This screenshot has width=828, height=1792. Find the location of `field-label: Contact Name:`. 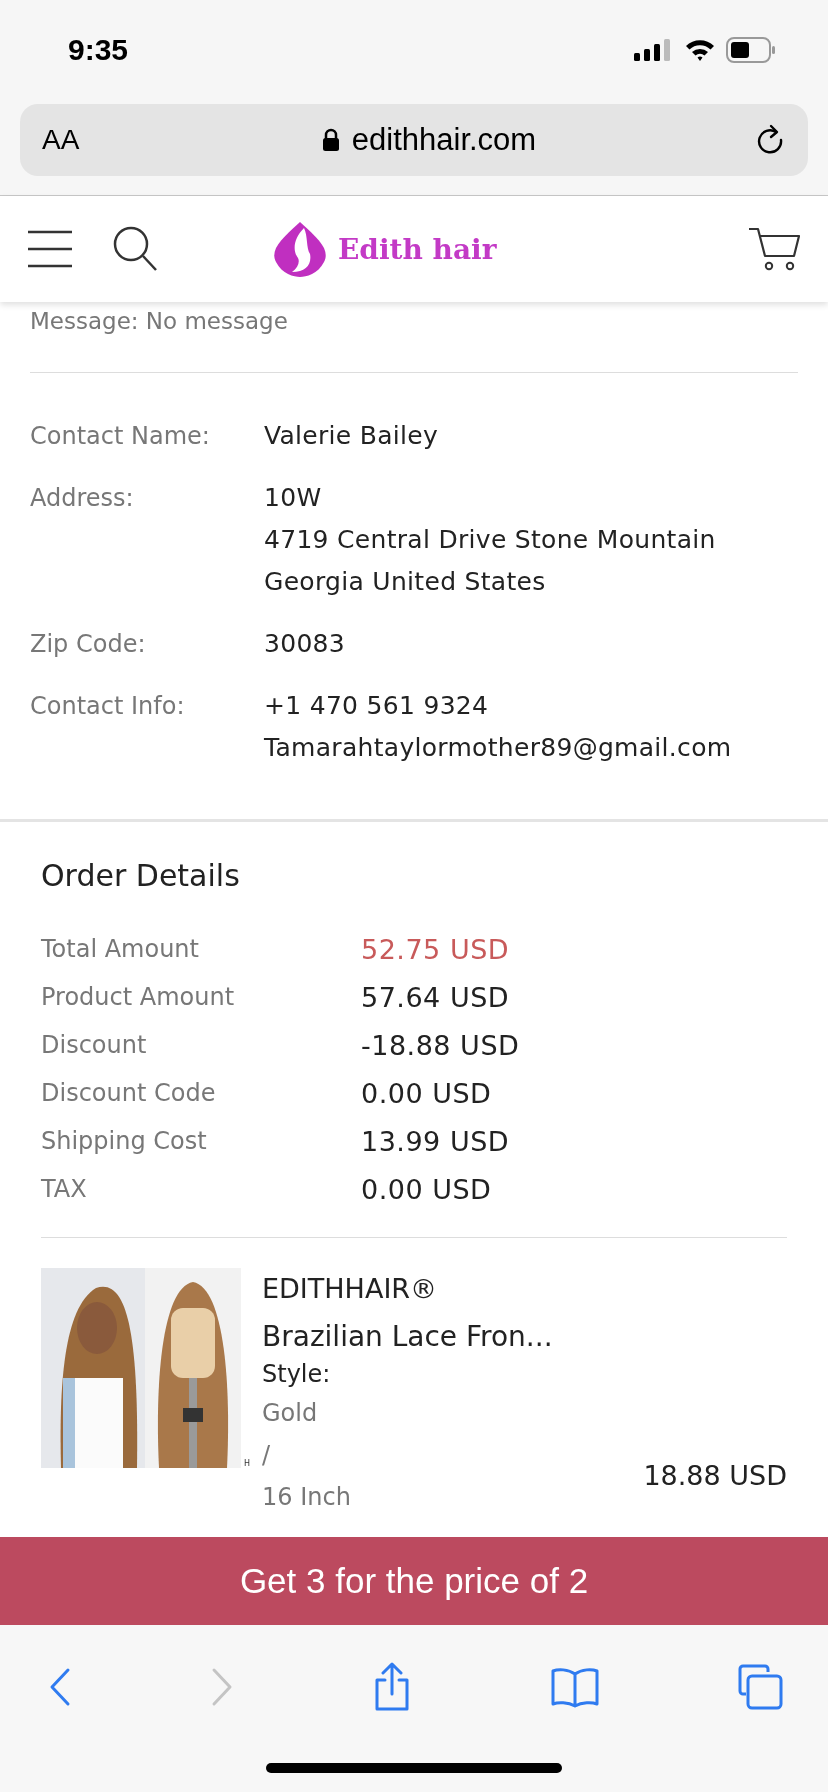

field-label: Contact Name: is located at coordinates (120, 436).